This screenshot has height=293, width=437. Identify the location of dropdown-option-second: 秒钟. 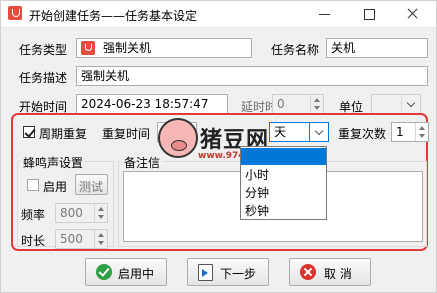
(283, 211).